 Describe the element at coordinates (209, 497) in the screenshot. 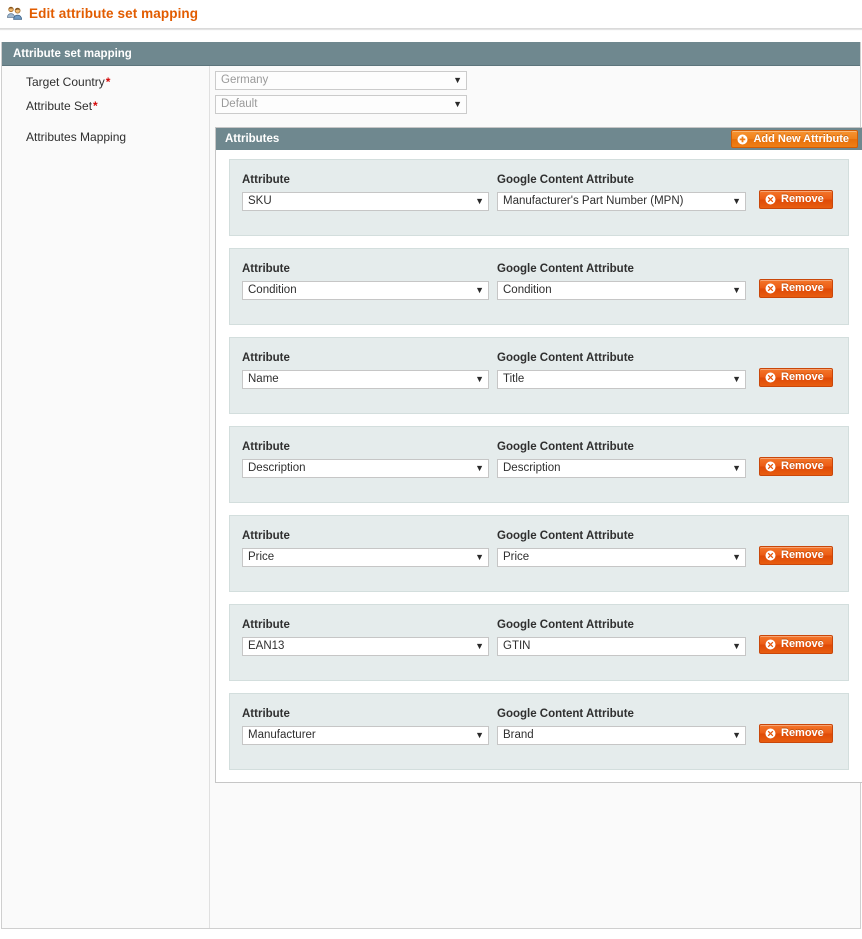

I see `column-divider` at that location.